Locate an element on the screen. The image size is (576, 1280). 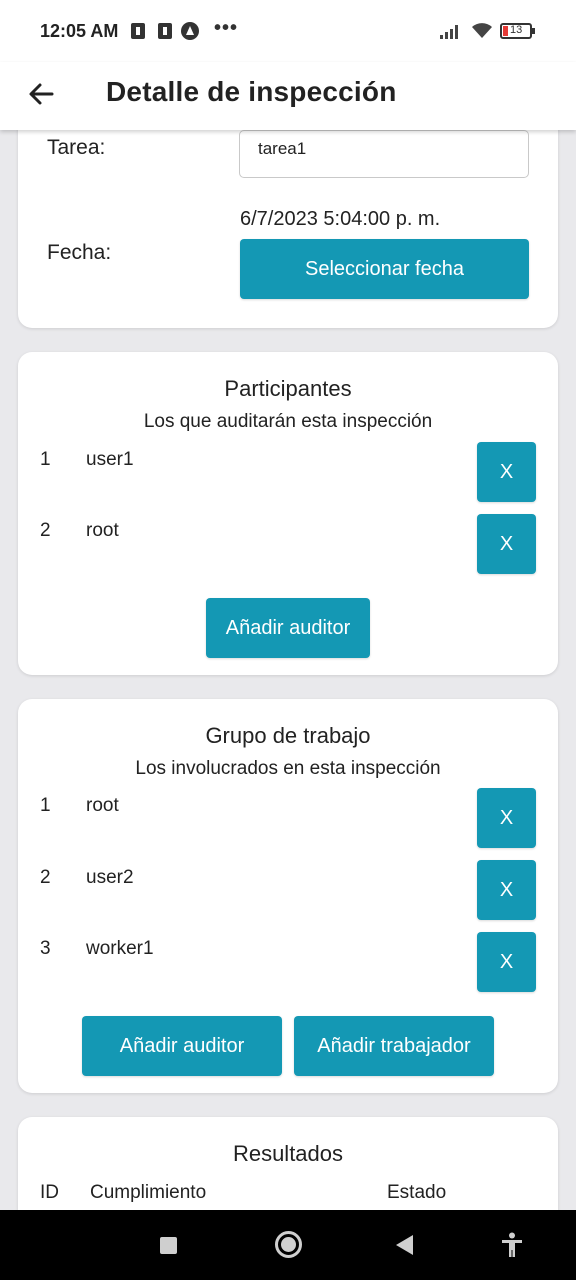
battery-icon: 13 is located at coordinates (516, 31).